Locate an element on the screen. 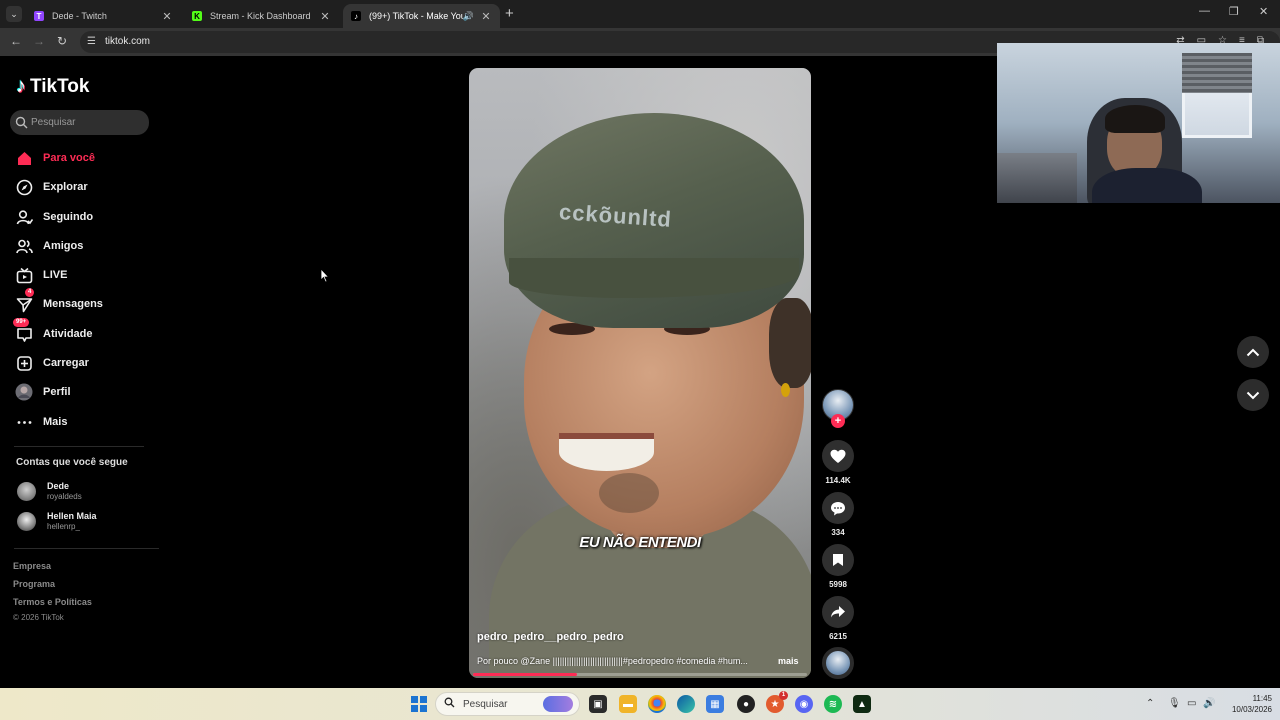 The image size is (1280, 720). search-input: Pesquisar is located at coordinates (79, 122).